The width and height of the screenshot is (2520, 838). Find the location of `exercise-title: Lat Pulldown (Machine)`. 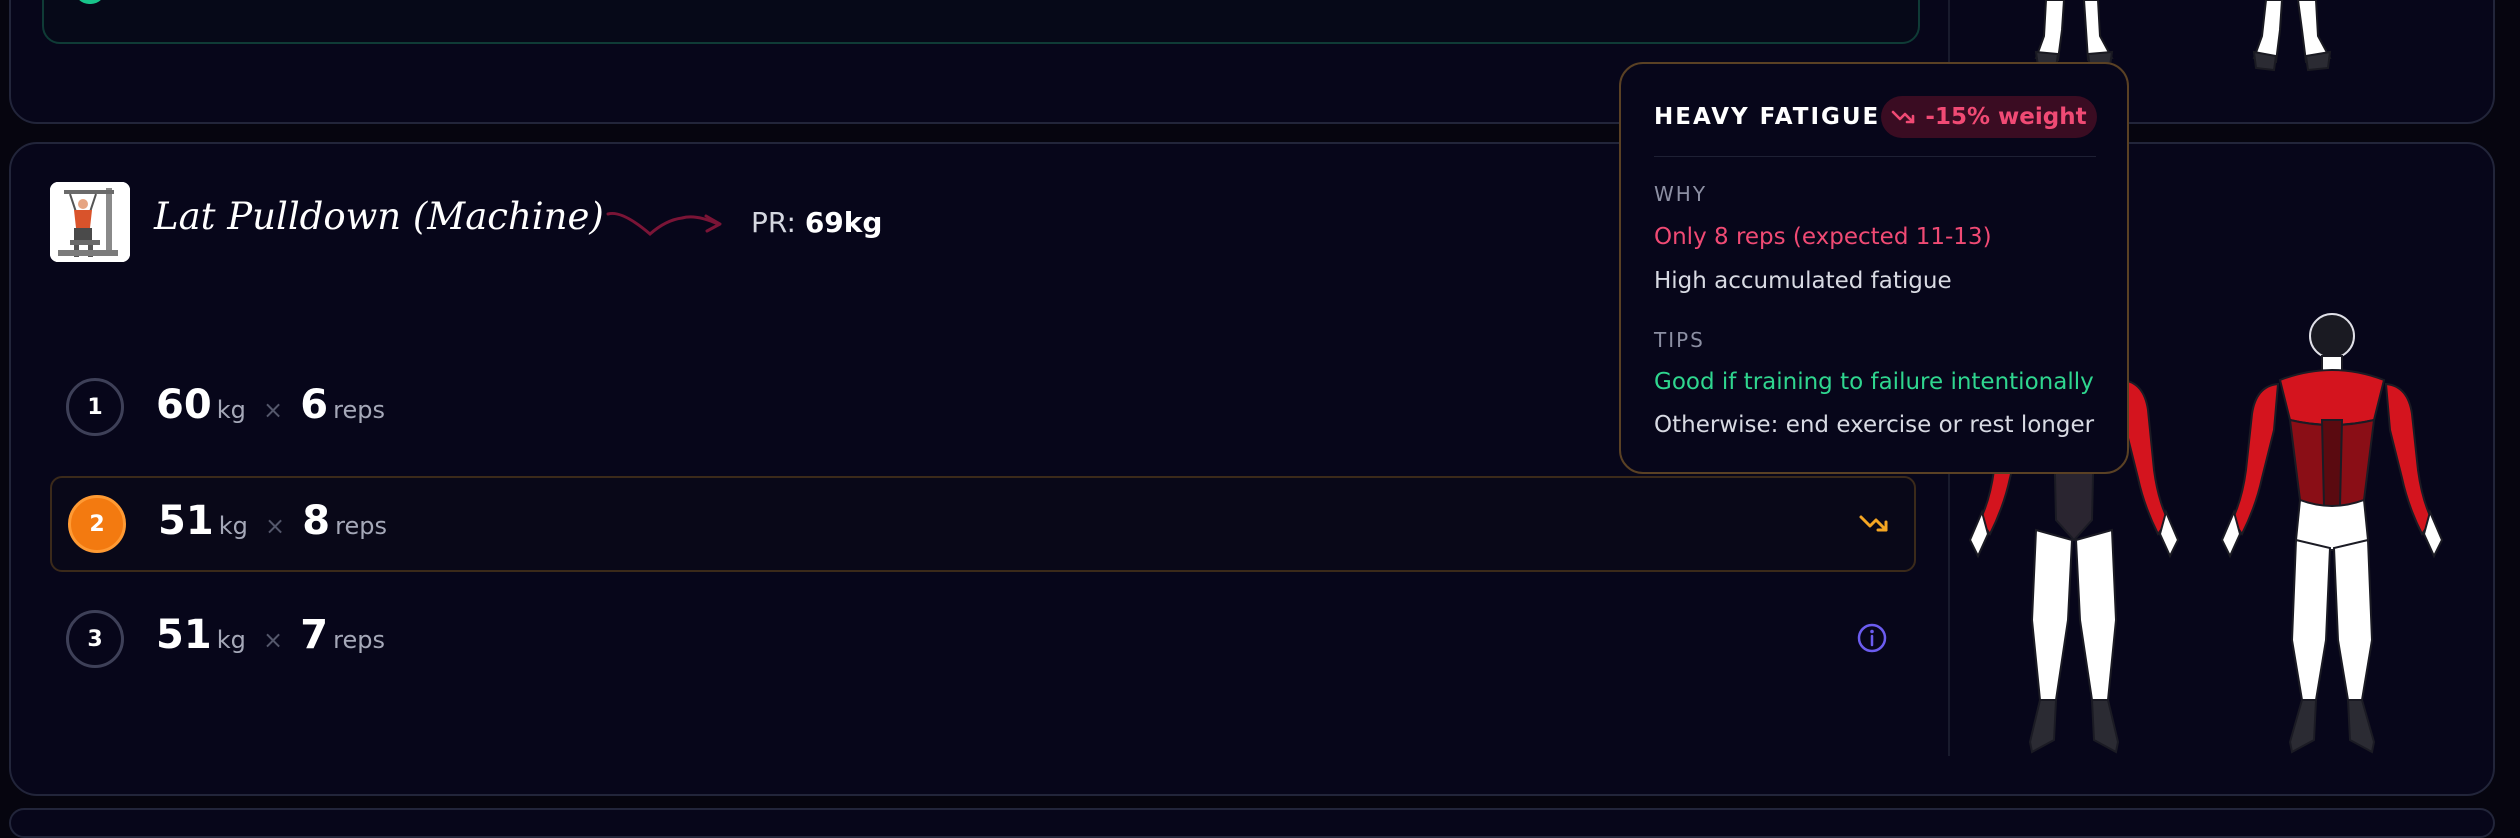

exercise-title: Lat Pulldown (Machine) is located at coordinates (379, 216).